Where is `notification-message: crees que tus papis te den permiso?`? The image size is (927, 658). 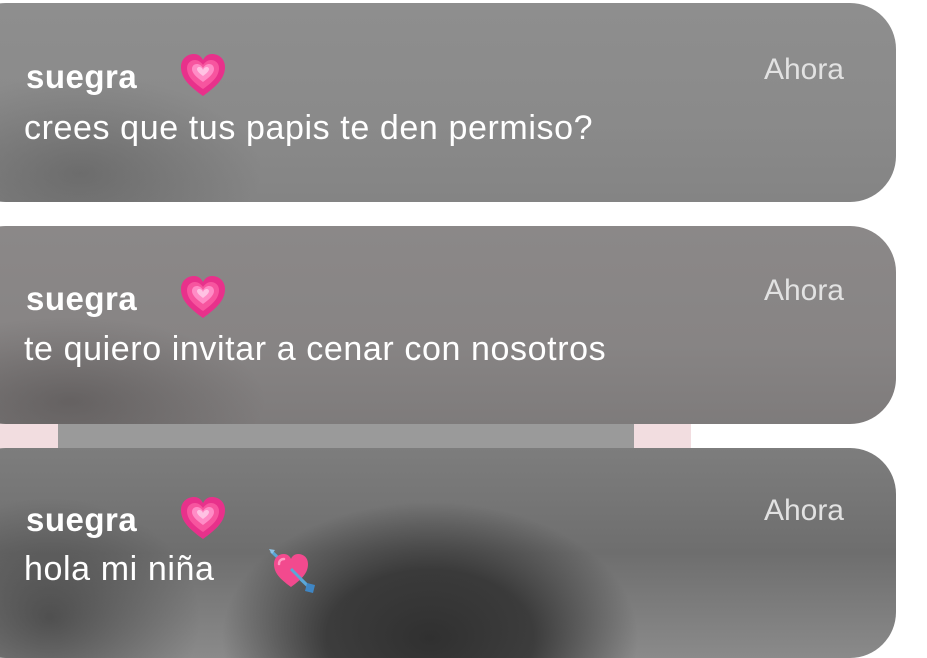
notification-message: crees que tus papis te den permiso? is located at coordinates (309, 128).